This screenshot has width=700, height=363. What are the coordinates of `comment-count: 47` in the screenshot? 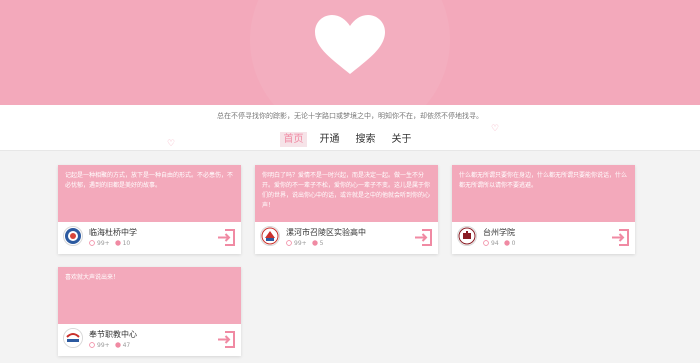 It's located at (126, 345).